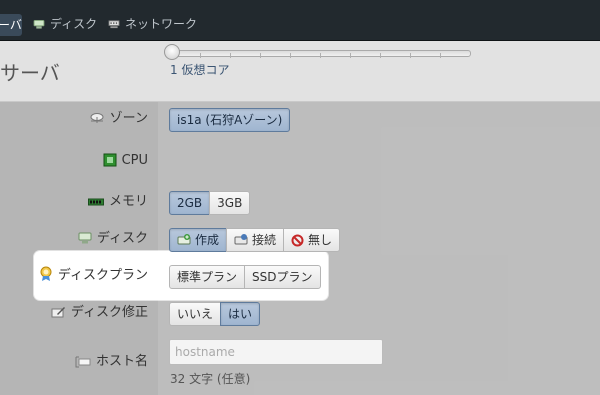 The width and height of the screenshot is (600, 395). Describe the element at coordinates (122, 238) in the screenshot. I see `disk-label-text: ディスク` at that location.